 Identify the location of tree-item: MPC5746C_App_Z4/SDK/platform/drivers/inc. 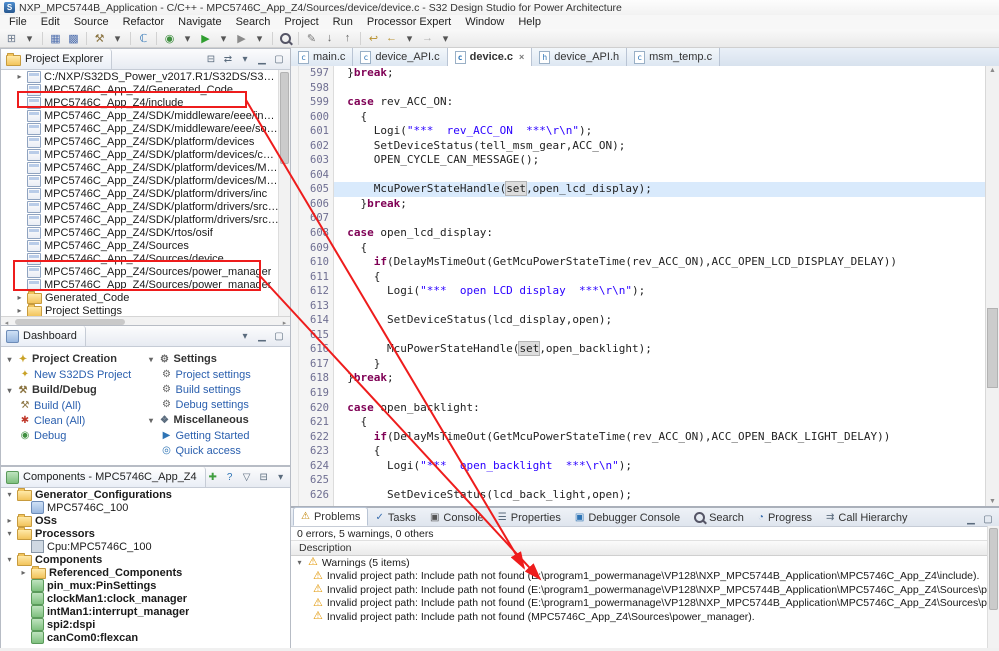
(140, 193).